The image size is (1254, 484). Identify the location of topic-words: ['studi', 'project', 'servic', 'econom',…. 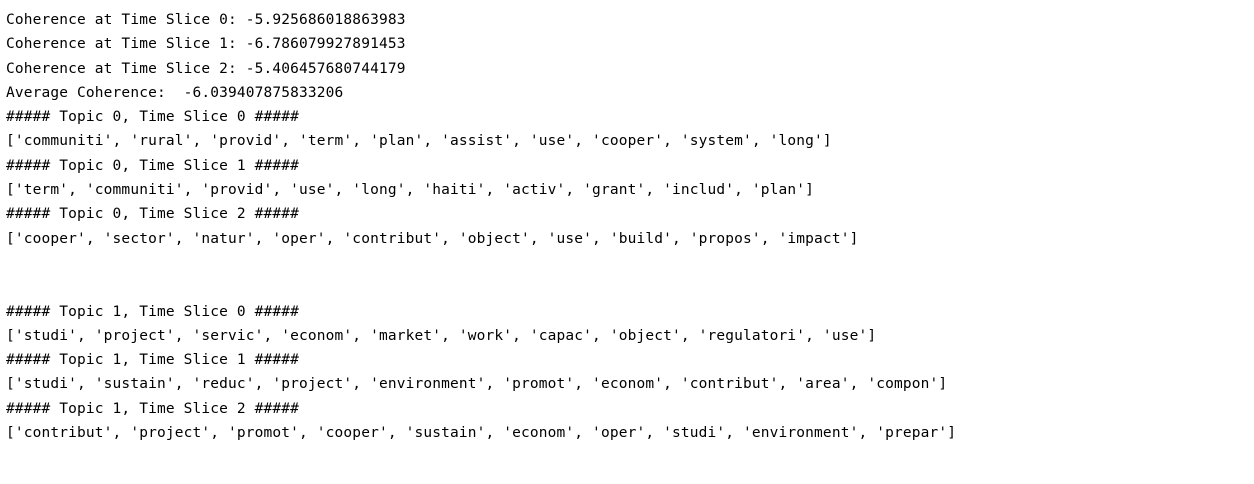
(441, 335).